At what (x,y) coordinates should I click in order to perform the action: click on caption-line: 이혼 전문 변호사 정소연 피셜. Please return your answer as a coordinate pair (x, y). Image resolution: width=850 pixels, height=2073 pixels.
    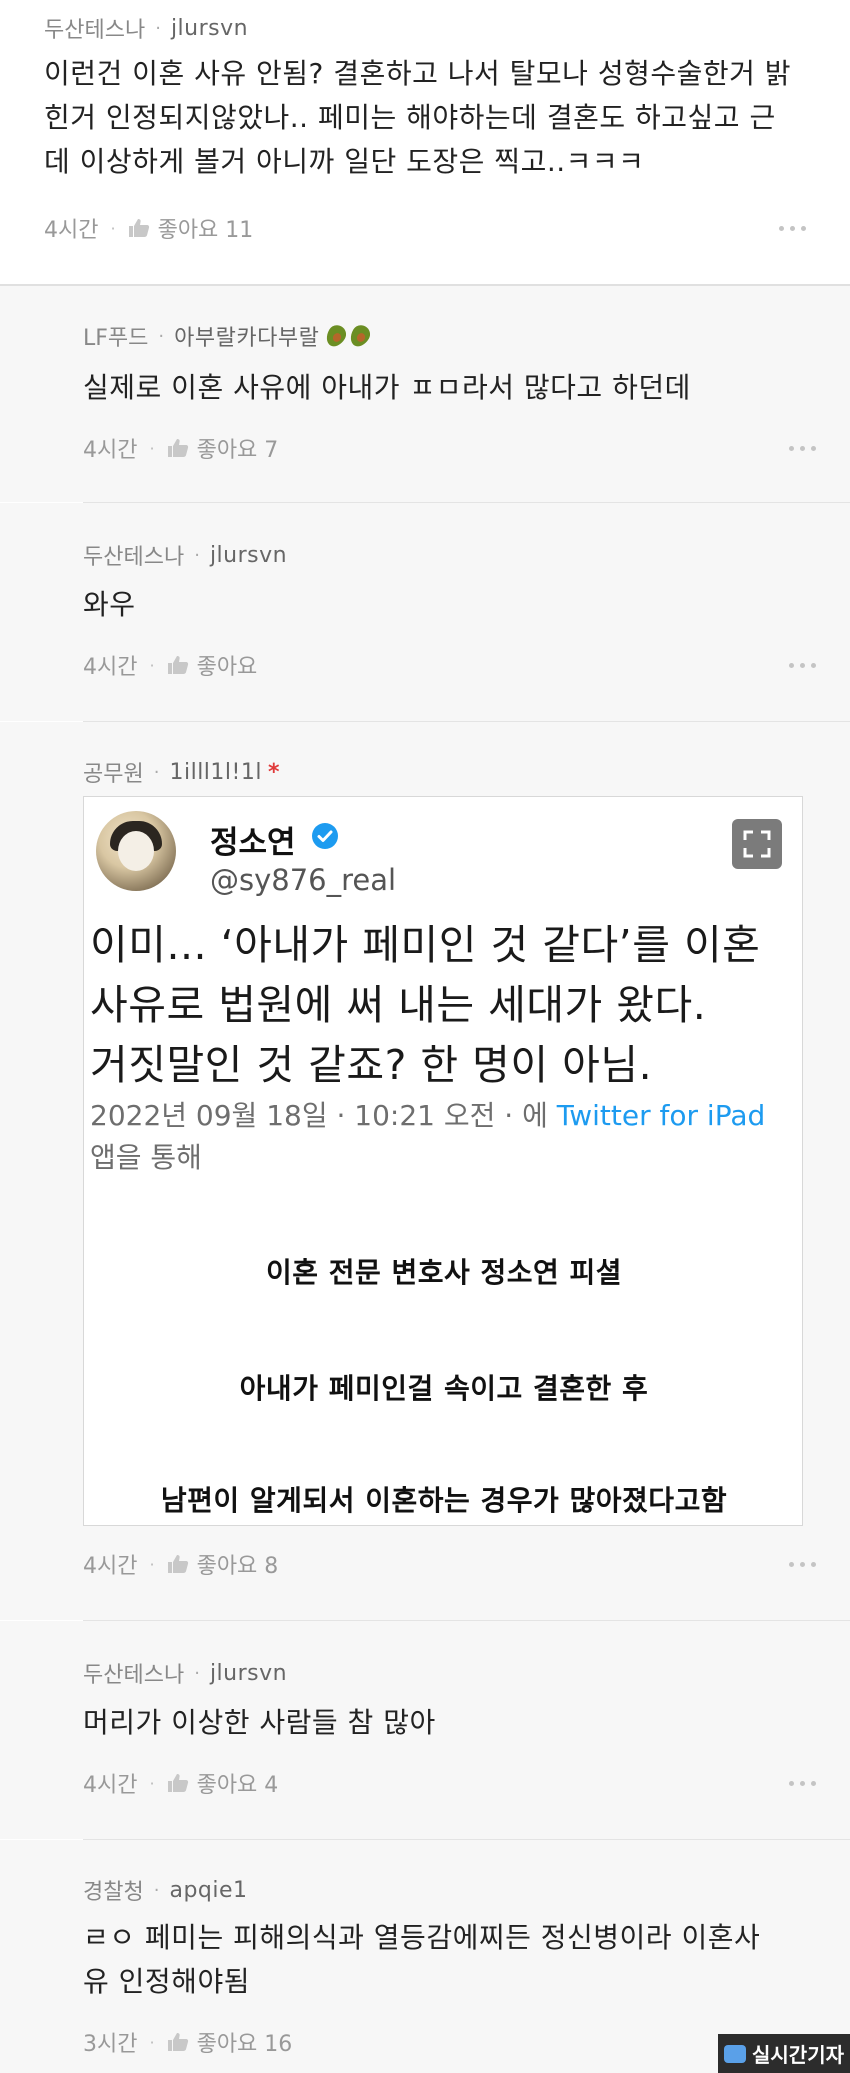
    Looking at the image, I should click on (444, 1272).